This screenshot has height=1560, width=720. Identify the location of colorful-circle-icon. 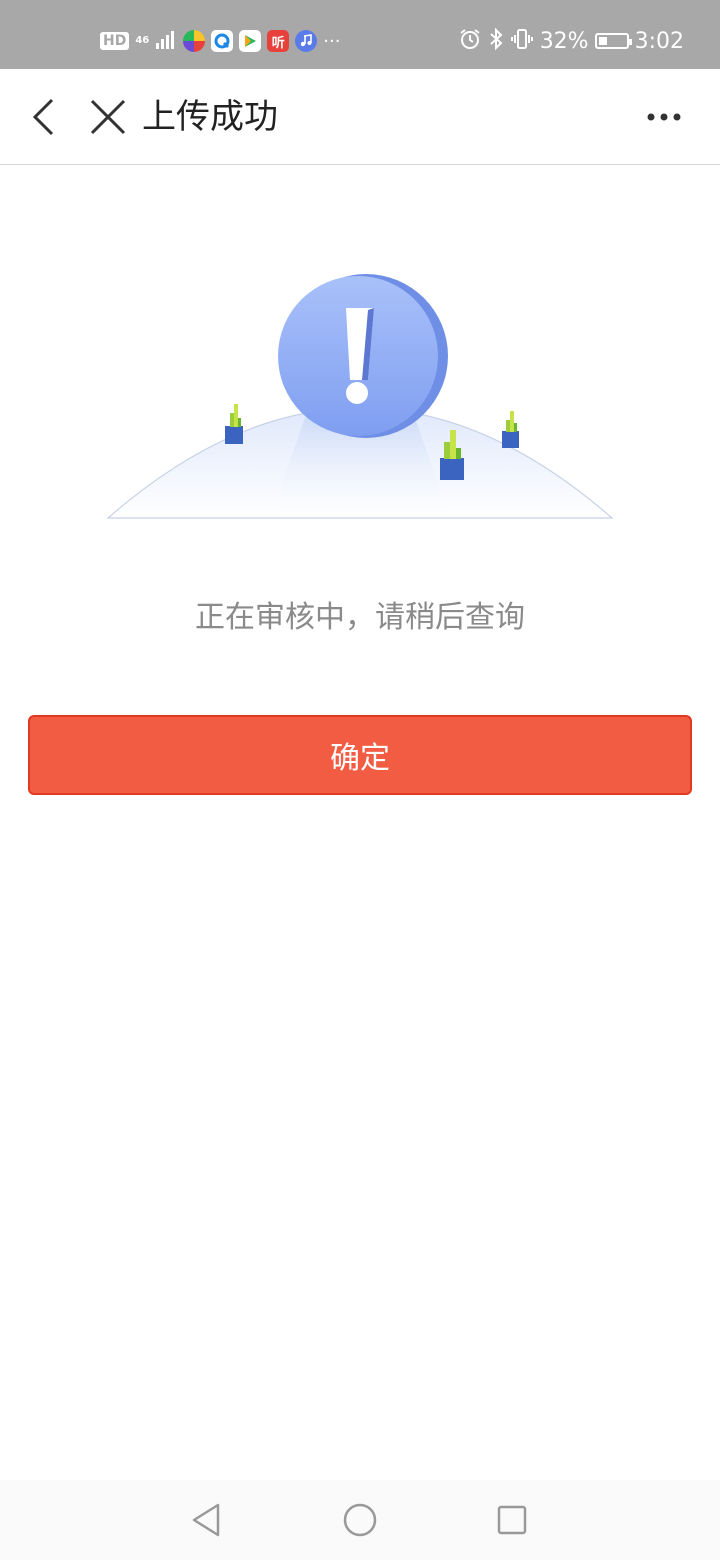
(194, 41).